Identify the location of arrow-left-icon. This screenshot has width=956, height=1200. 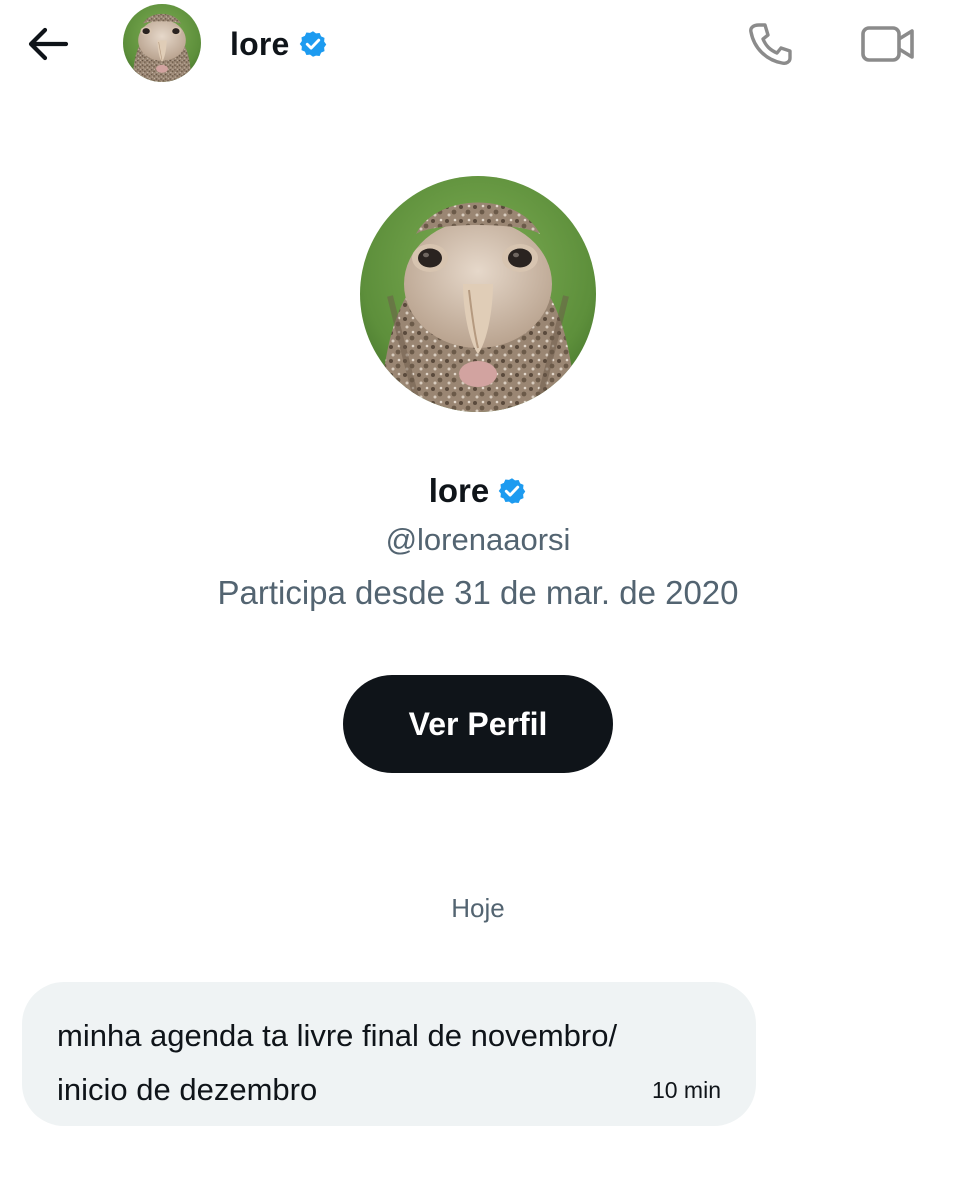
(48, 44).